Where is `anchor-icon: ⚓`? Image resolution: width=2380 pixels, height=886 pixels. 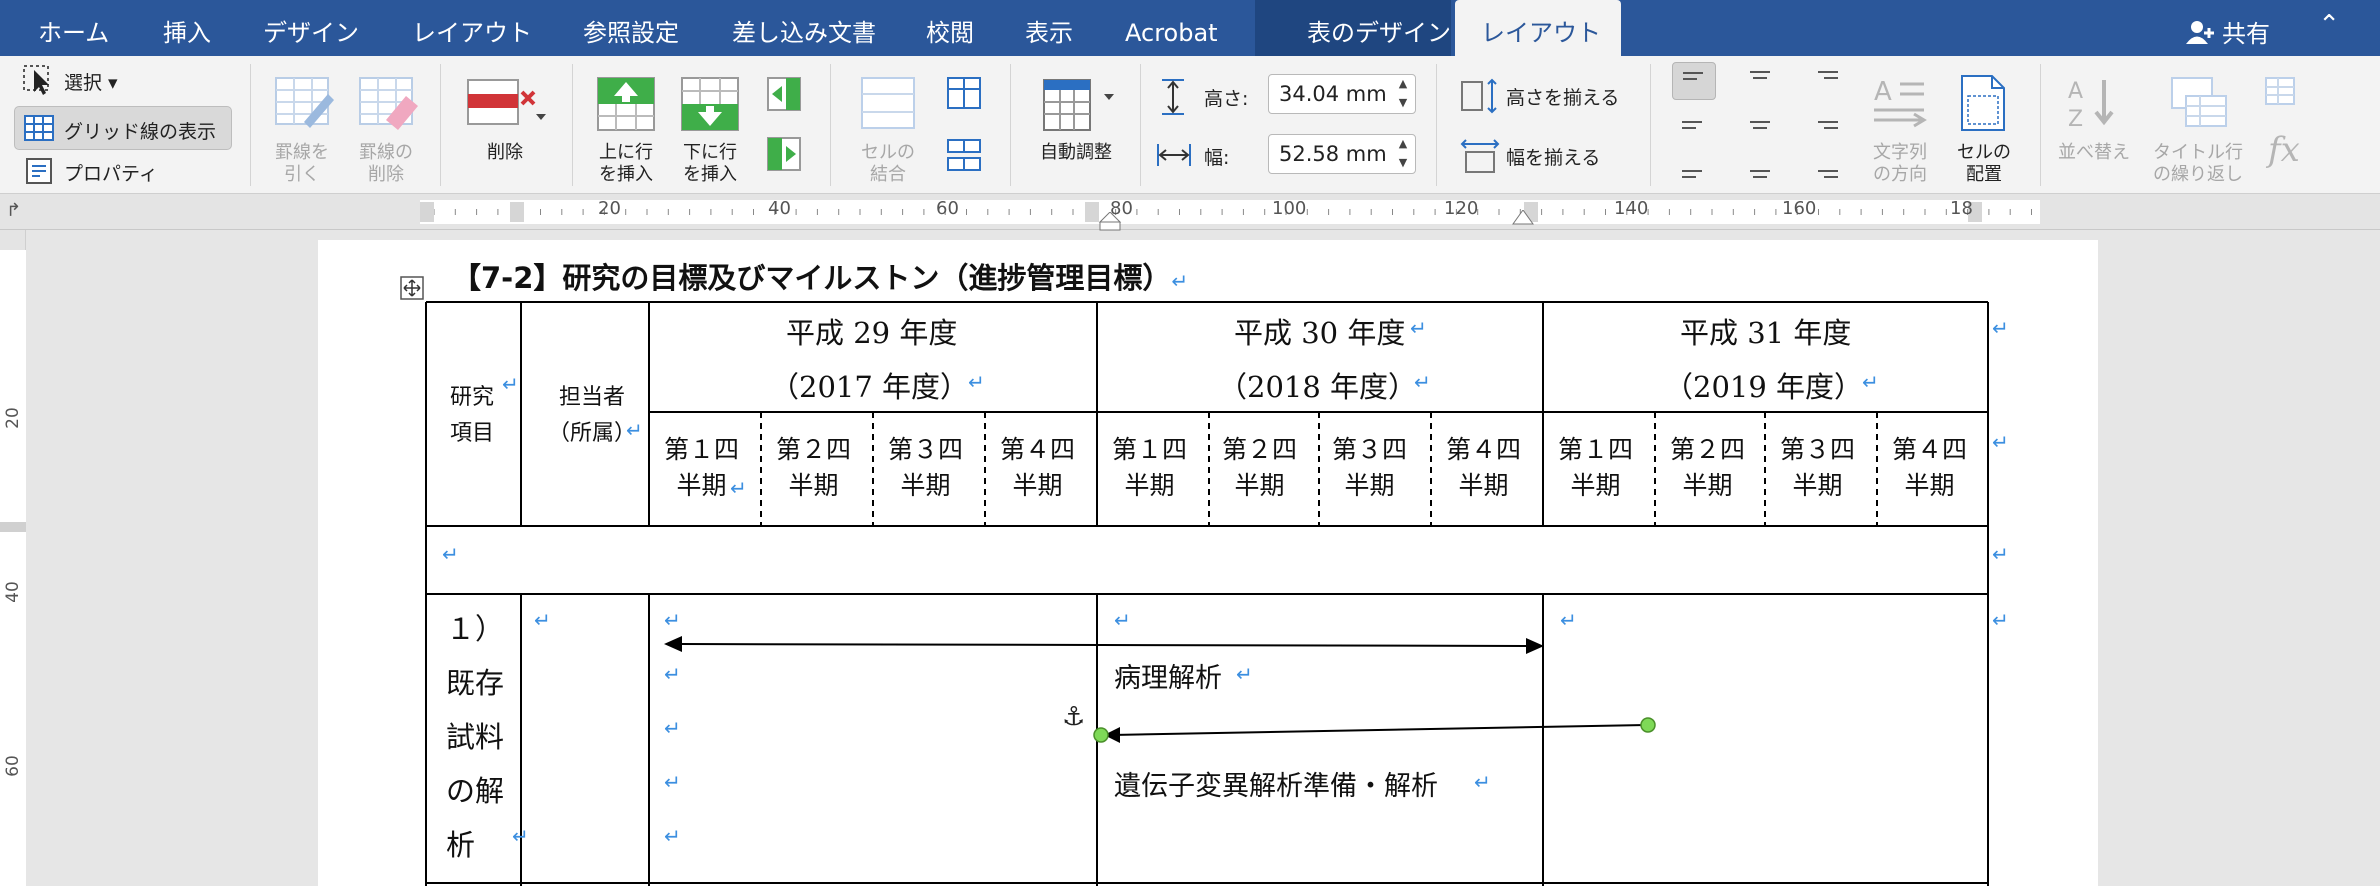
anchor-icon: ⚓ is located at coordinates (1073, 717).